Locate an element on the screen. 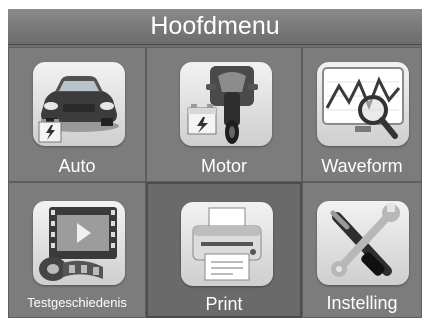 This screenshot has height=318, width=429. tile-label-print: Print is located at coordinates (224, 304).